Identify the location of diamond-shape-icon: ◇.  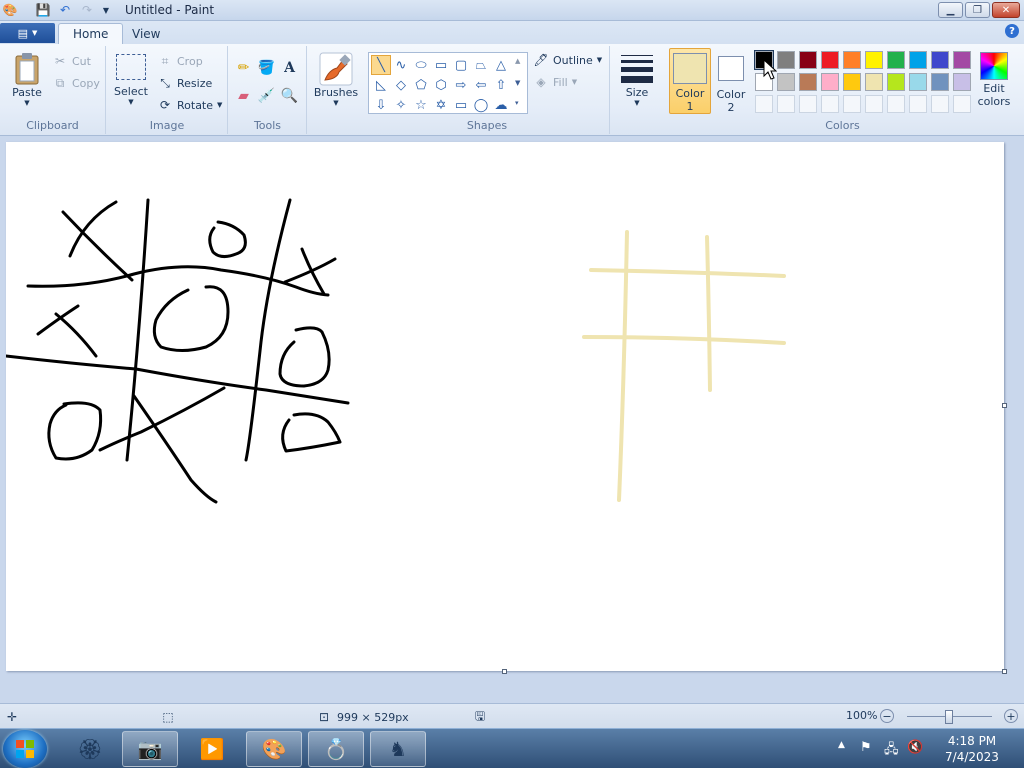
(401, 85).